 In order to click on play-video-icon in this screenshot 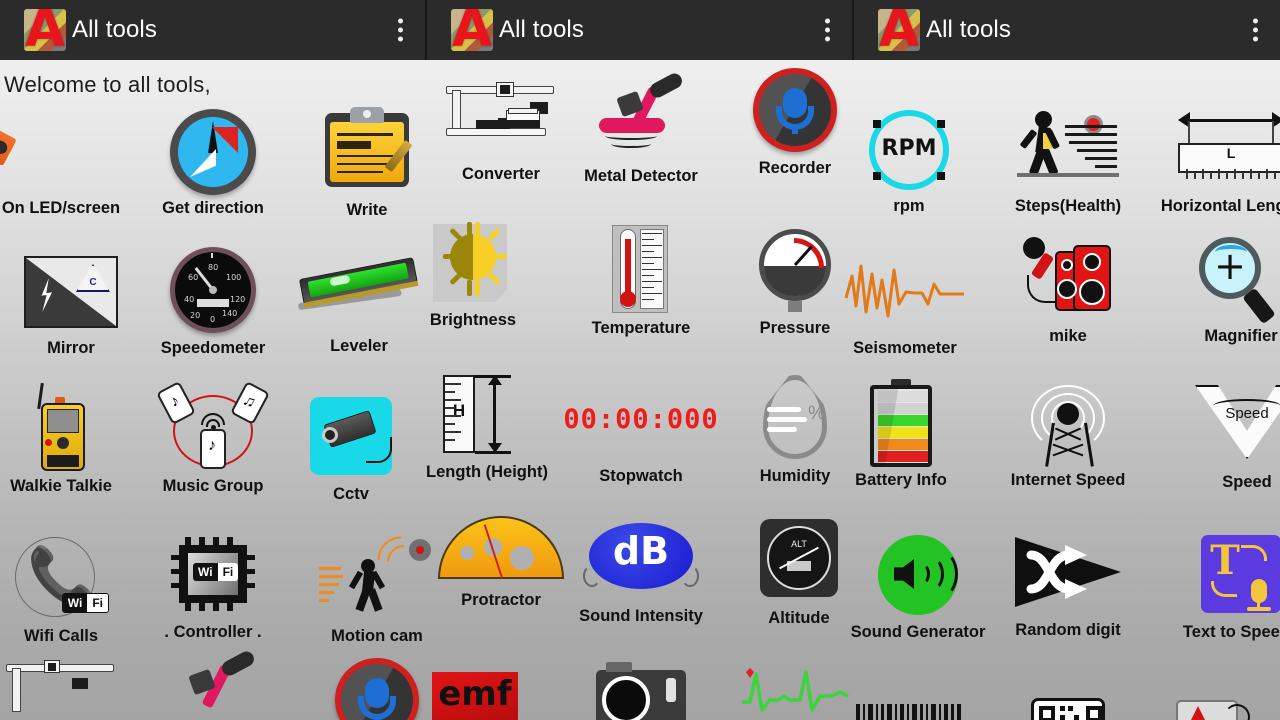, I will do `click(1215, 699)`.